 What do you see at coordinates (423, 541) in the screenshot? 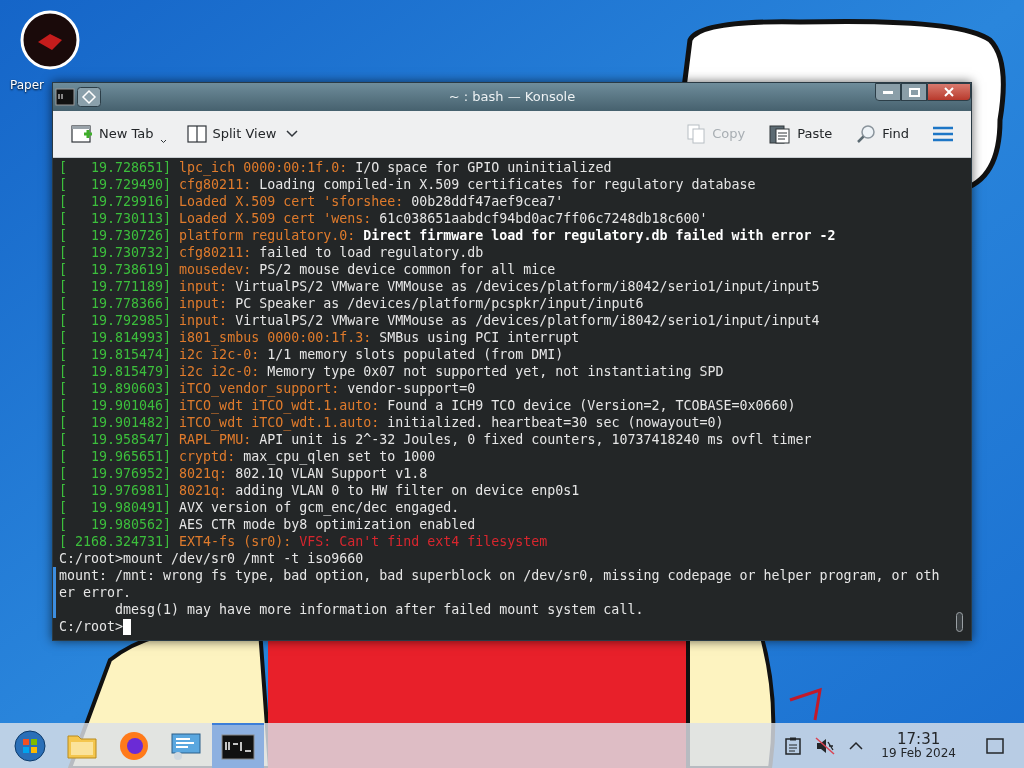
I see `log-message: VFS: Can't find ext4 filesystem` at bounding box center [423, 541].